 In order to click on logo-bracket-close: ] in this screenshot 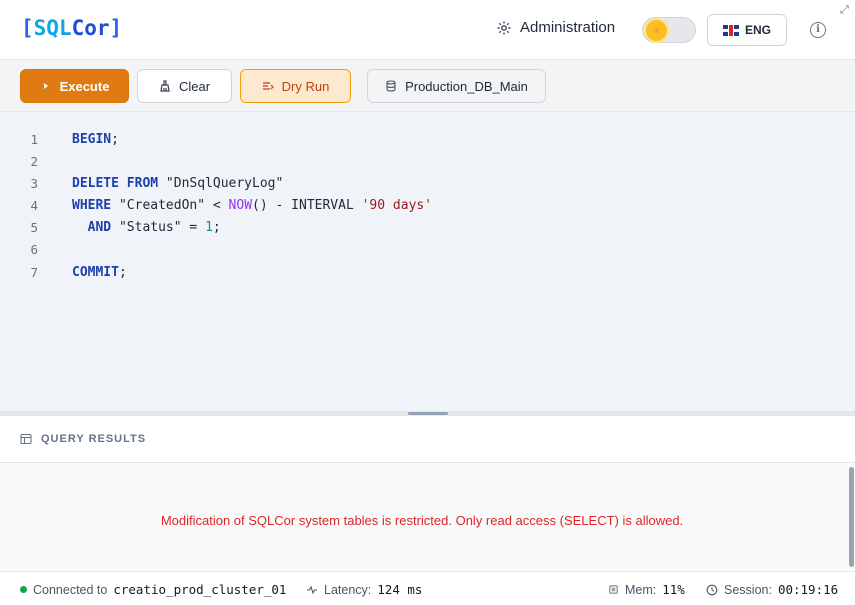, I will do `click(116, 28)`.